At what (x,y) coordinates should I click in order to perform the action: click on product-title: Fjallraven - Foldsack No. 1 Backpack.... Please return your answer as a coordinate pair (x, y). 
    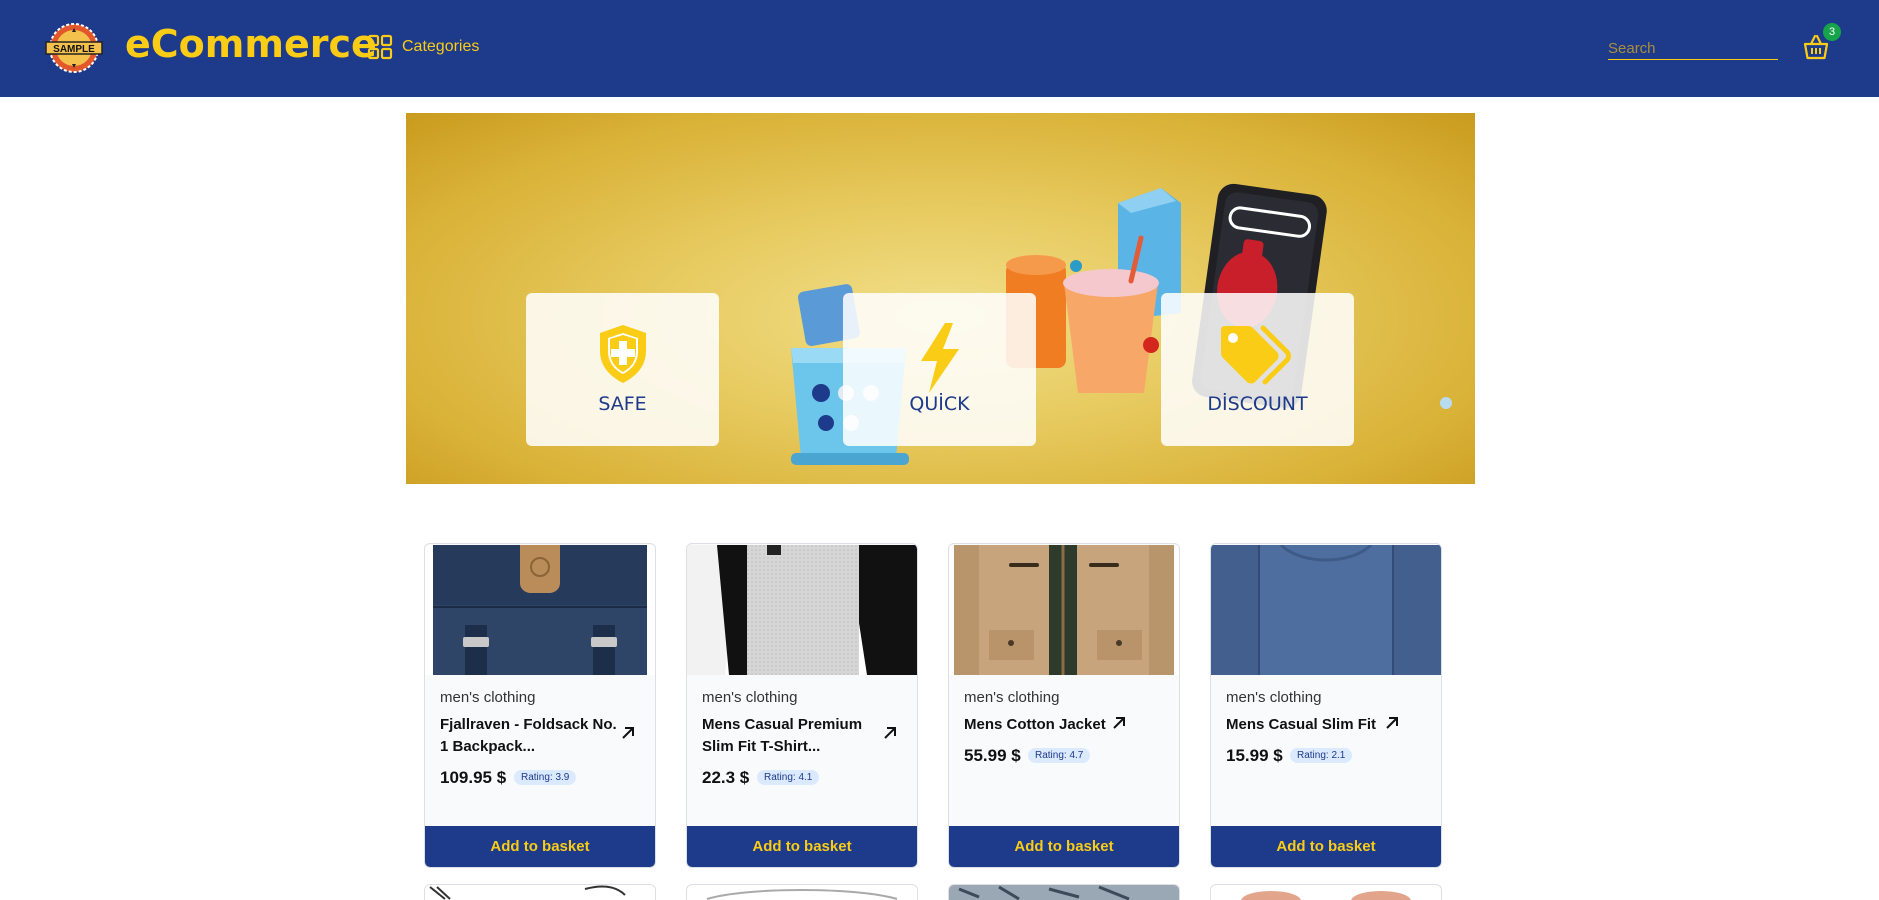
    Looking at the image, I should click on (530, 736).